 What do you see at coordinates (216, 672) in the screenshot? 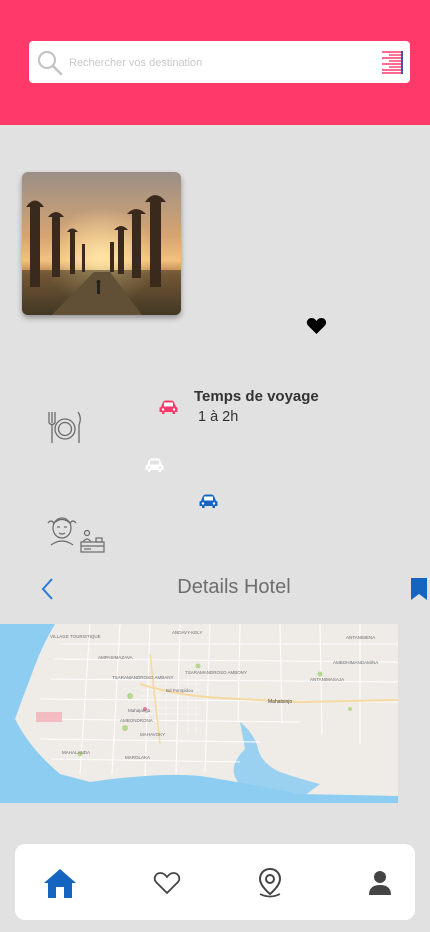
I see `map-label: TSARAMANDROSO AMBONY` at bounding box center [216, 672].